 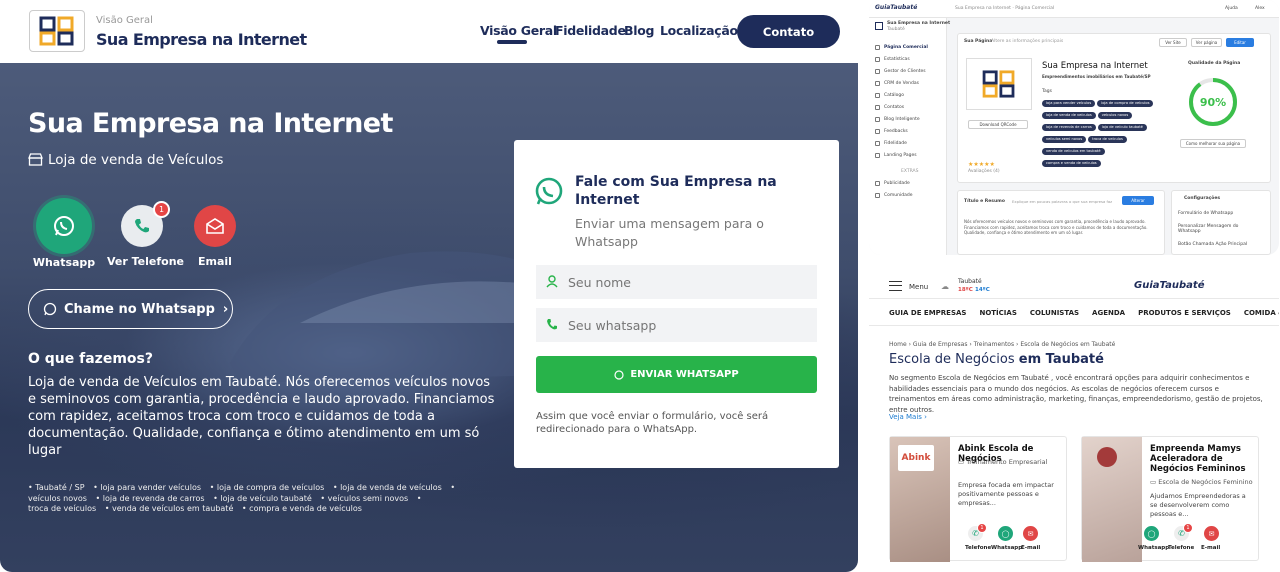 What do you see at coordinates (391, 487) in the screenshot?
I see `tag-item: loja de venda de veículos` at bounding box center [391, 487].